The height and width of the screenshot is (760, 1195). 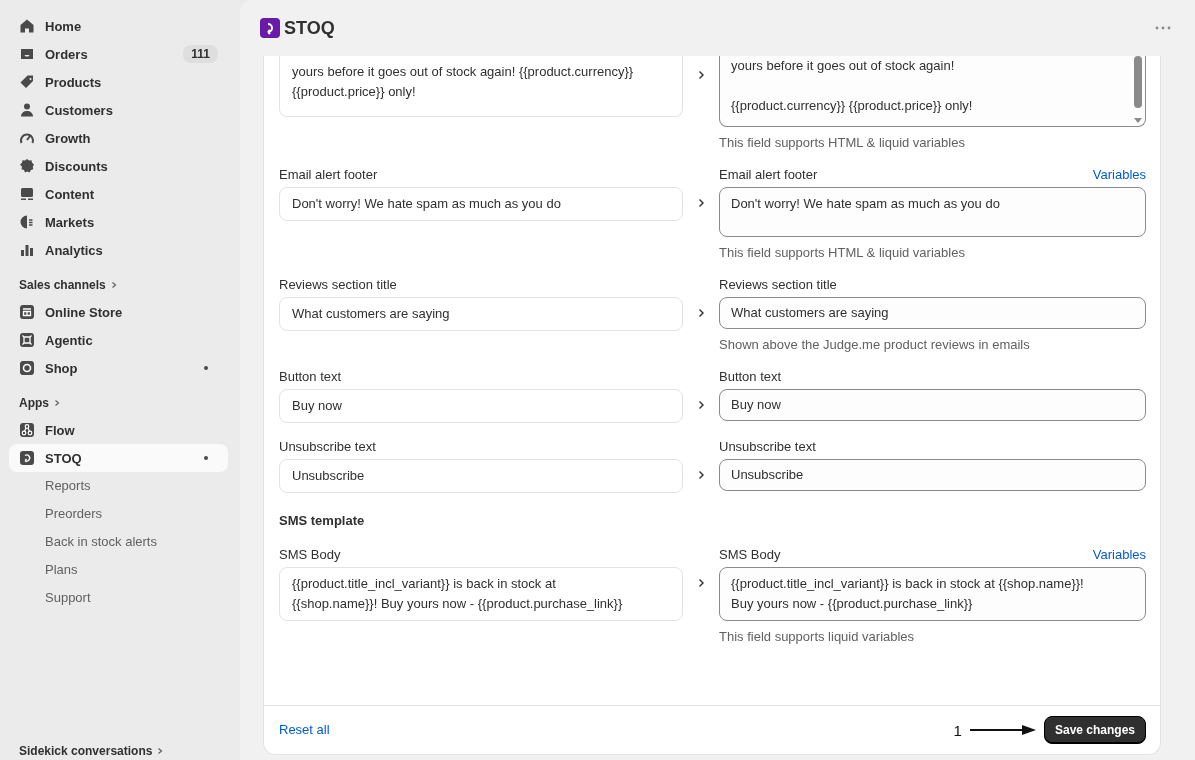 I want to click on nav-label: Markets, so click(x=70, y=222).